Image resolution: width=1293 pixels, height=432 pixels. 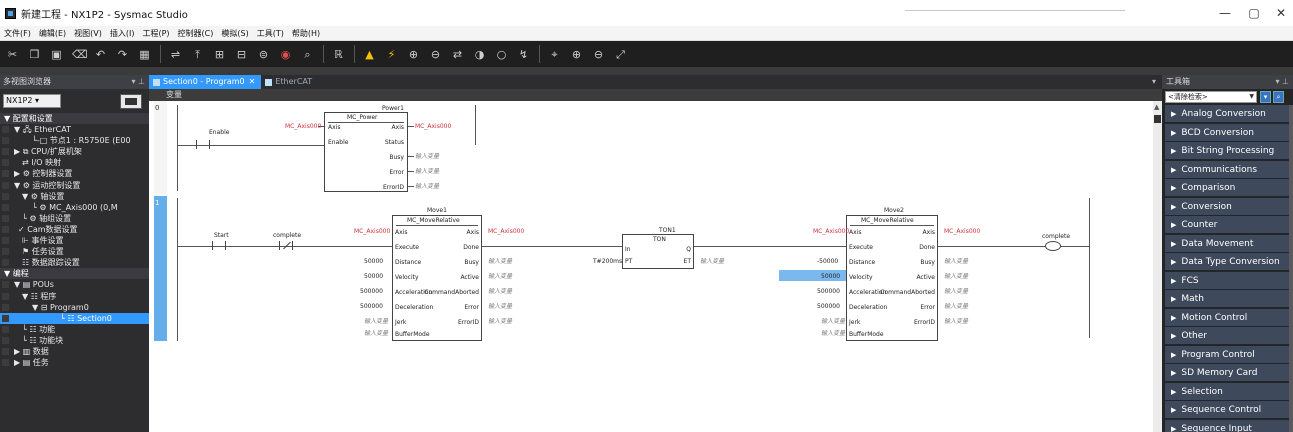 I want to click on step-icon: ↯, so click(x=523, y=54).